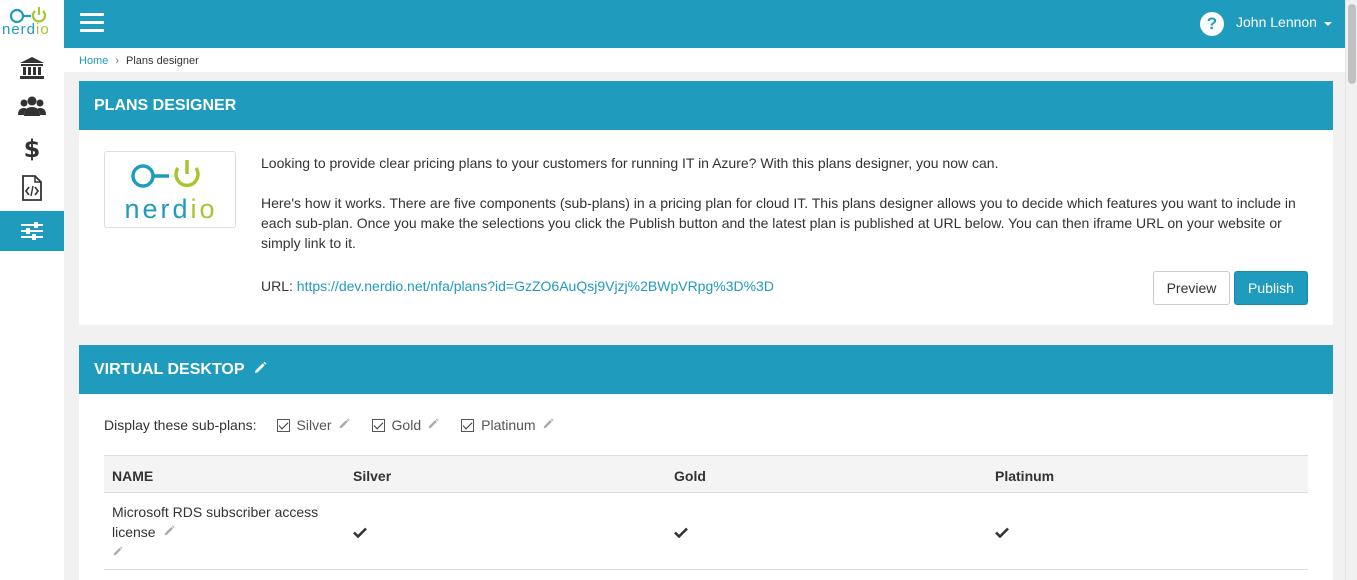  I want to click on edit-feature-pencil-icon, so click(169, 532).